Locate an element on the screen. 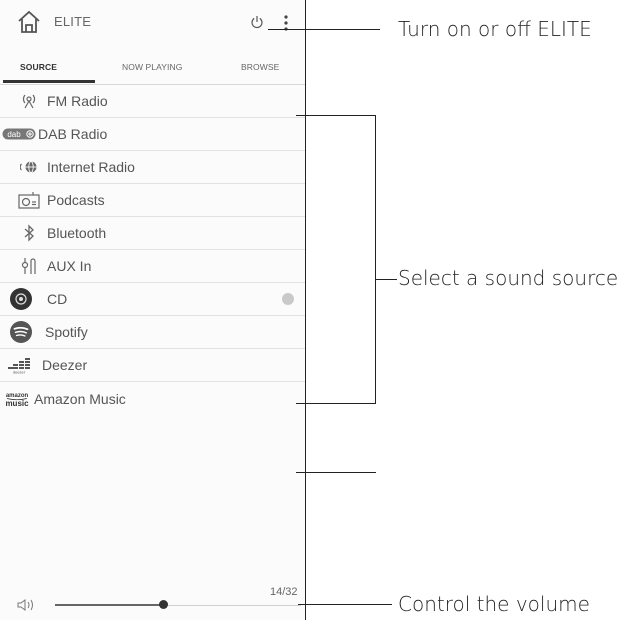 This screenshot has height=620, width=634. source-item-dab-radio: dab DAB Radio is located at coordinates (152, 134).